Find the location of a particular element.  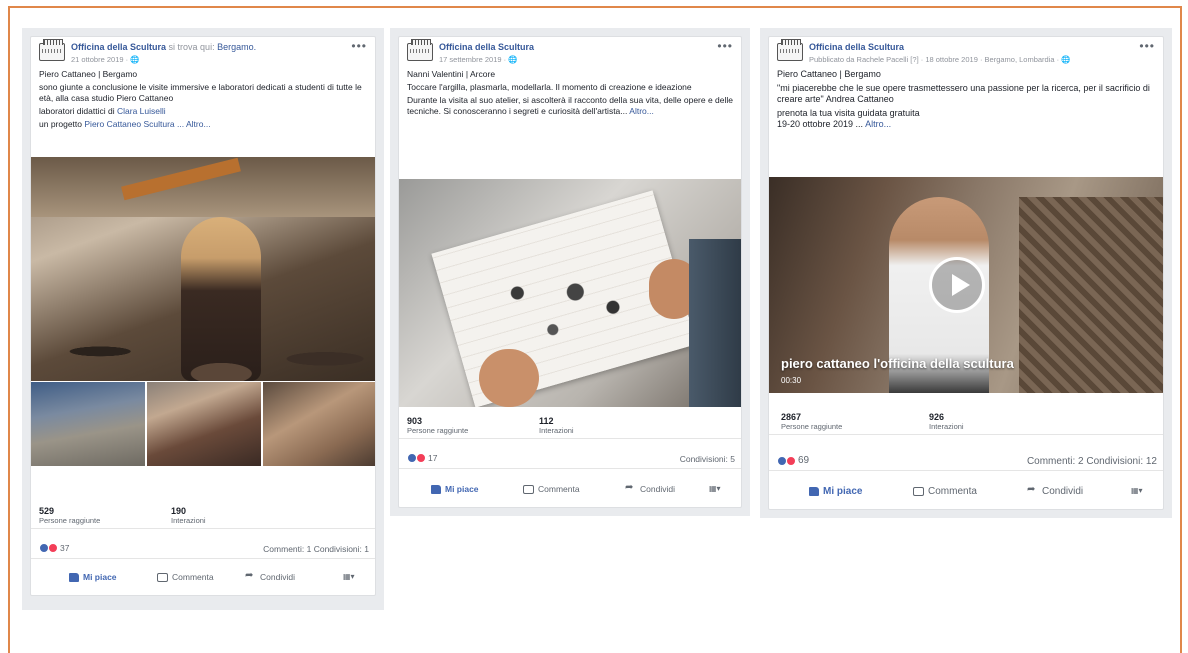

reactions-count: 37 is located at coordinates (54, 548).